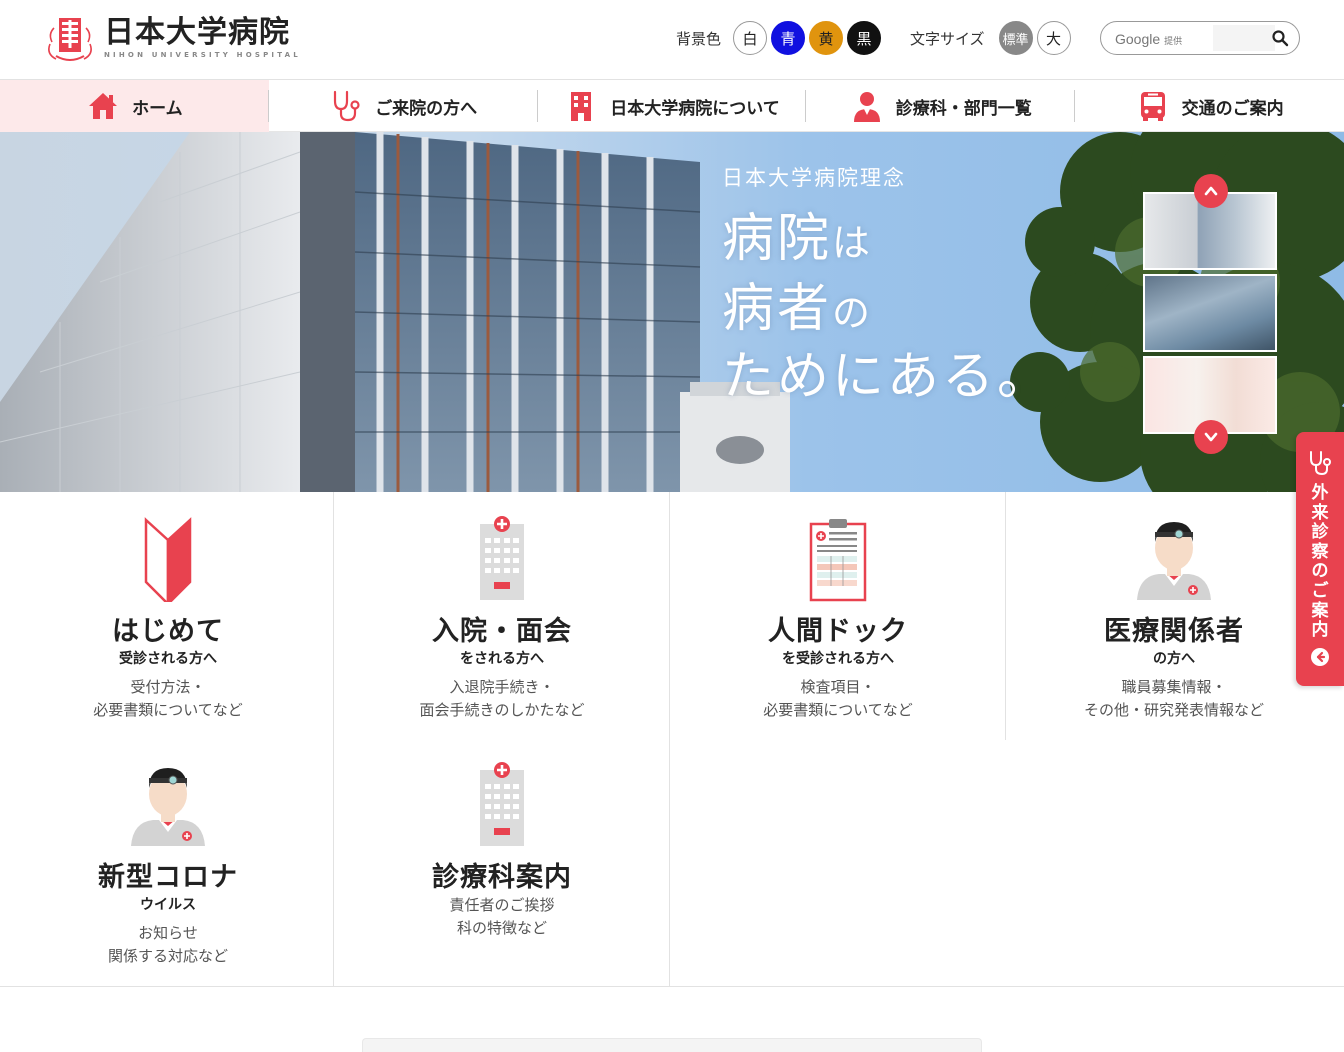  I want to click on font-size-switcher: 文字サイズ 標準 大, so click(992, 38).